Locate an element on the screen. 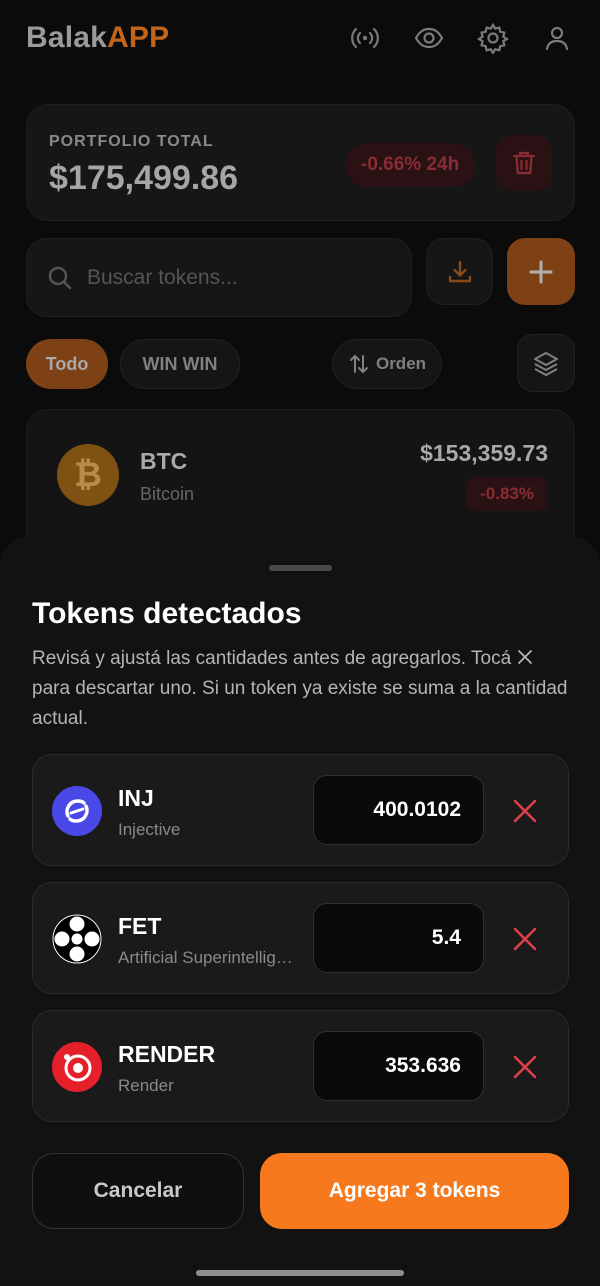 This screenshot has height=1286, width=600. add-token-button is located at coordinates (541, 271).